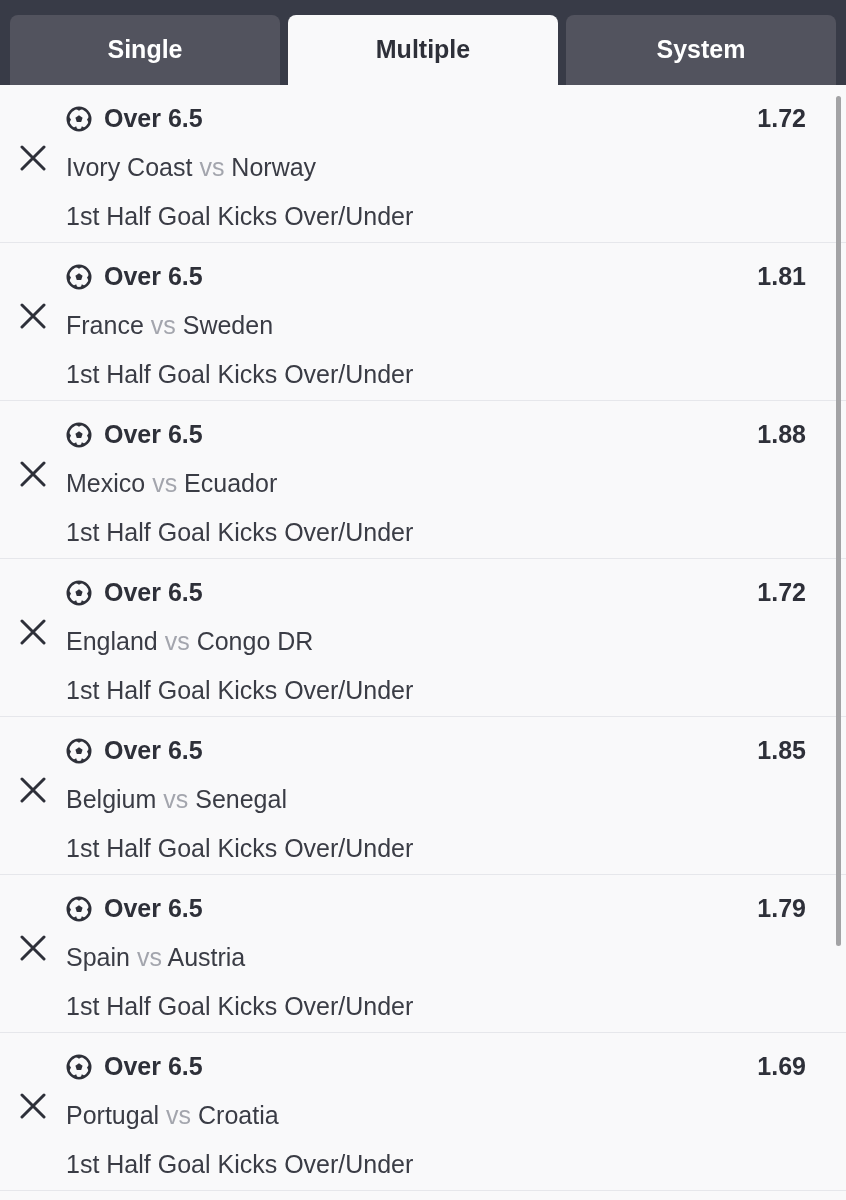 The image size is (846, 1200). I want to click on tab: Multiple, so click(423, 50).